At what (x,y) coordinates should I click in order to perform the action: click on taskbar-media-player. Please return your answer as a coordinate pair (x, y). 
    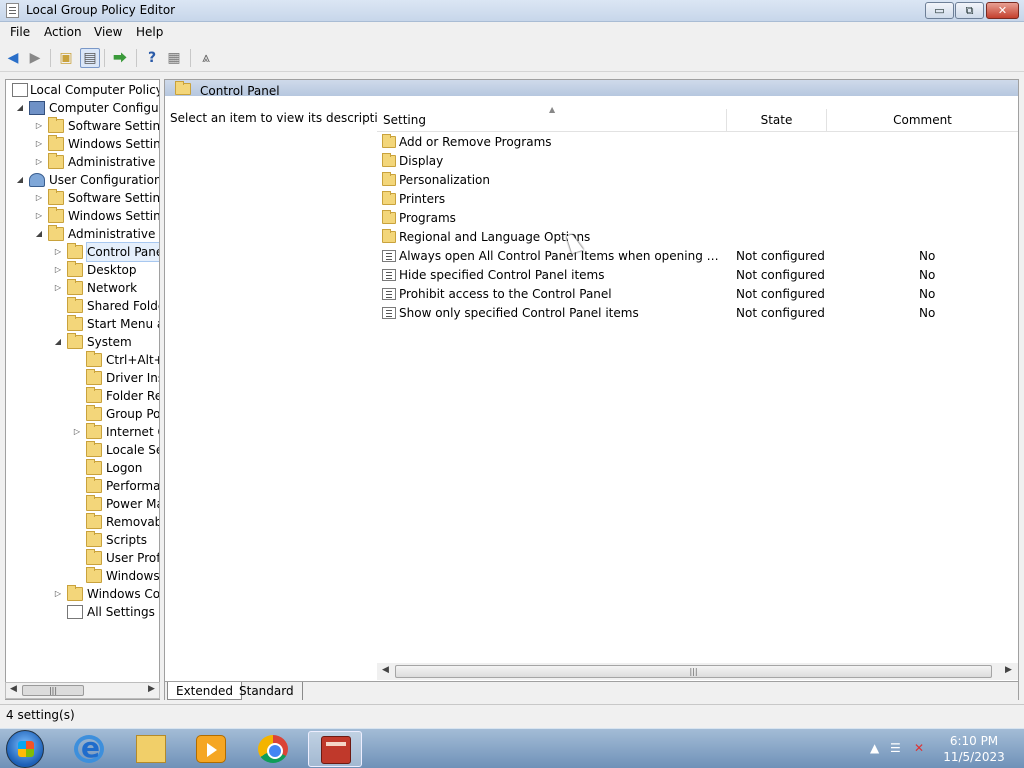
    Looking at the image, I should click on (211, 749).